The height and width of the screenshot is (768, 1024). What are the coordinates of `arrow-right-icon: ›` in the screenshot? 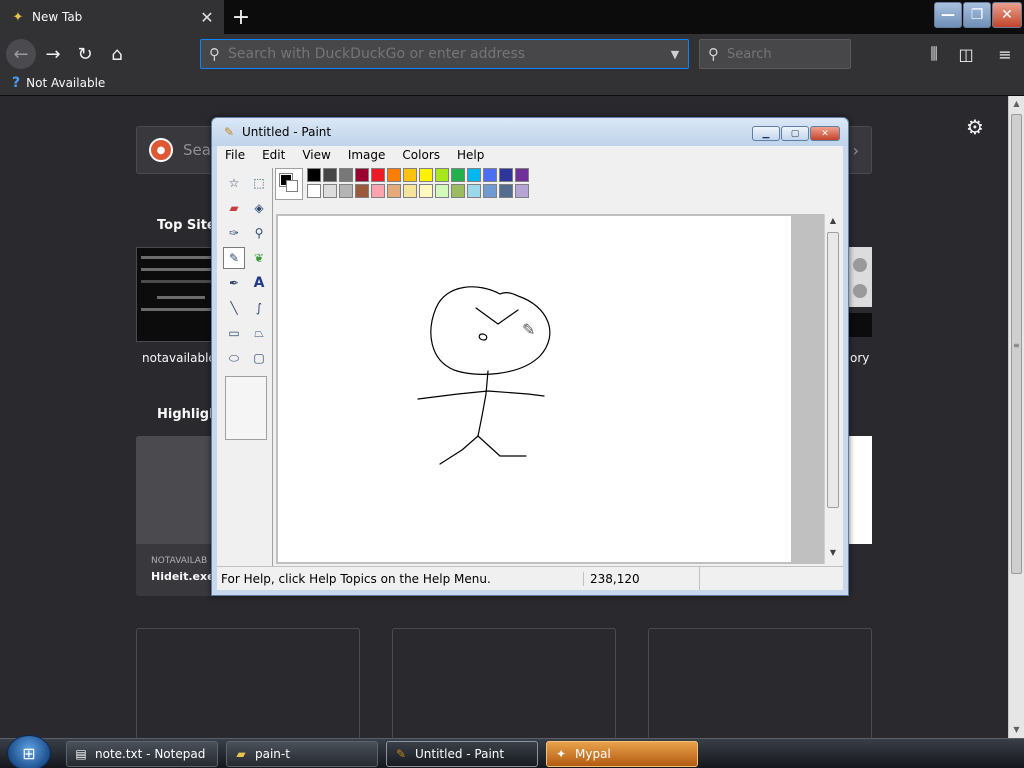 It's located at (856, 150).